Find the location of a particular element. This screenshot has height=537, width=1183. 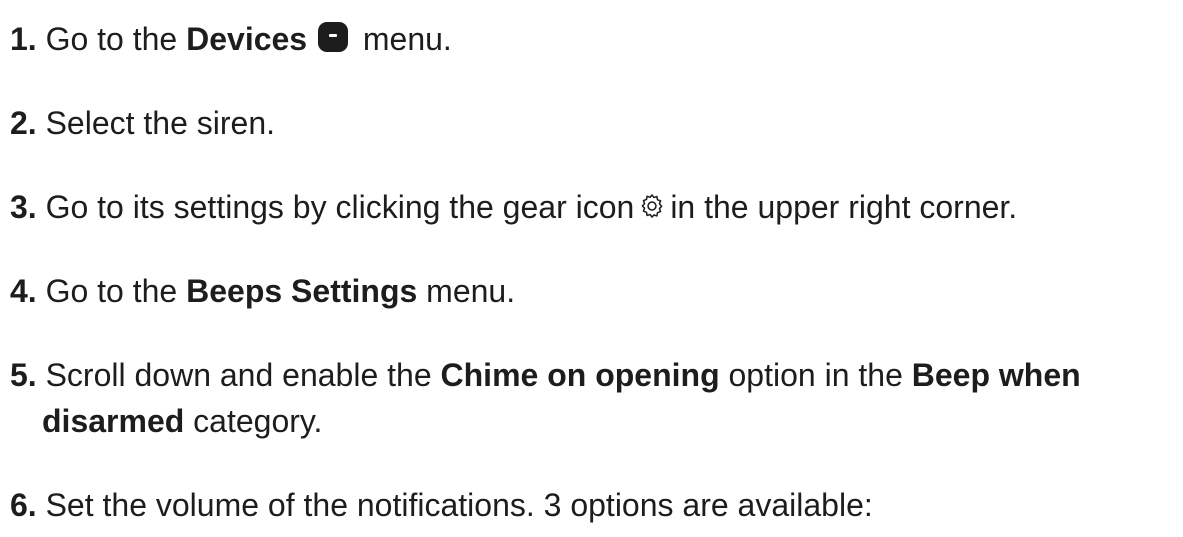

step-number: 2. is located at coordinates (23, 123).